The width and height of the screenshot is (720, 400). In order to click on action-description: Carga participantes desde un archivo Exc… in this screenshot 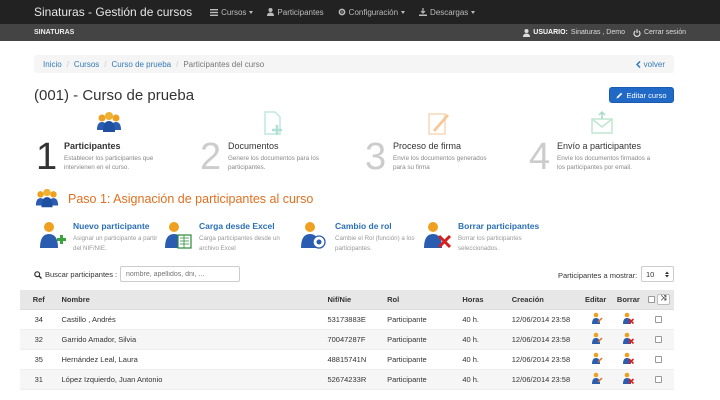, I will do `click(239, 243)`.